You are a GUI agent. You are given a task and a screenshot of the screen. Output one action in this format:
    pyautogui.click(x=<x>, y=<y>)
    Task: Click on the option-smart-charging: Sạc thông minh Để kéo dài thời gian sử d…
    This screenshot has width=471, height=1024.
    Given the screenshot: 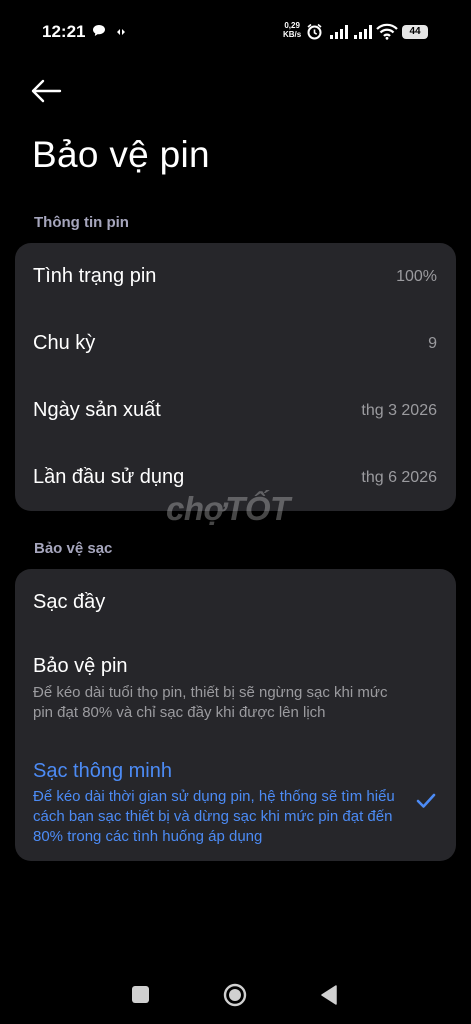 What is the action you would take?
    pyautogui.click(x=235, y=803)
    